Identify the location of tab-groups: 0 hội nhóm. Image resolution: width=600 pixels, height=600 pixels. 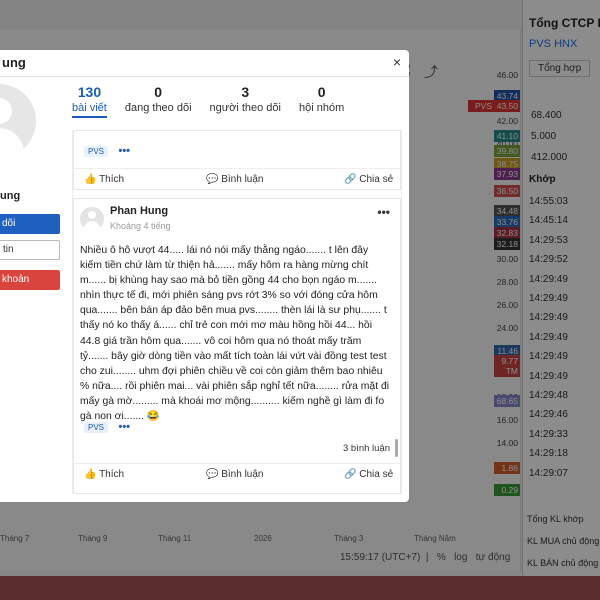
(321, 101).